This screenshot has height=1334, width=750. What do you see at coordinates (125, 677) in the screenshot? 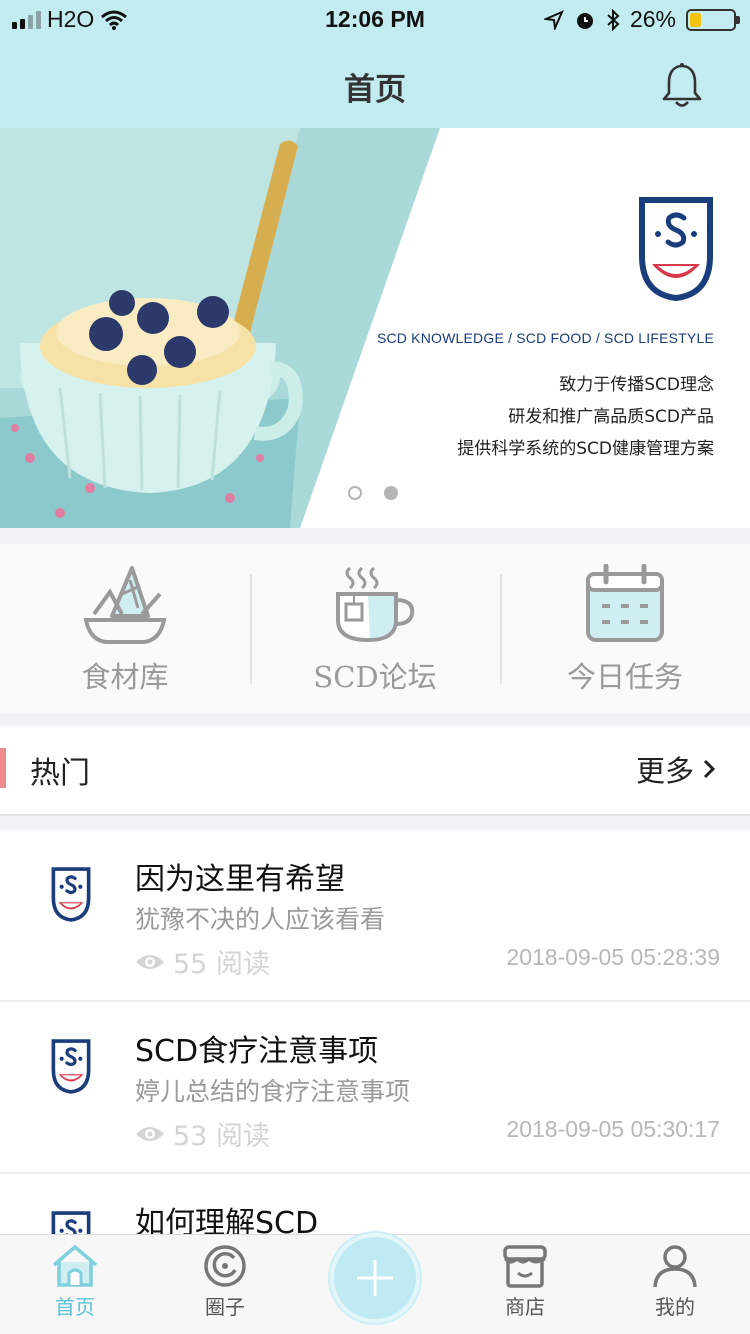
I see `quick-label: 食材库` at bounding box center [125, 677].